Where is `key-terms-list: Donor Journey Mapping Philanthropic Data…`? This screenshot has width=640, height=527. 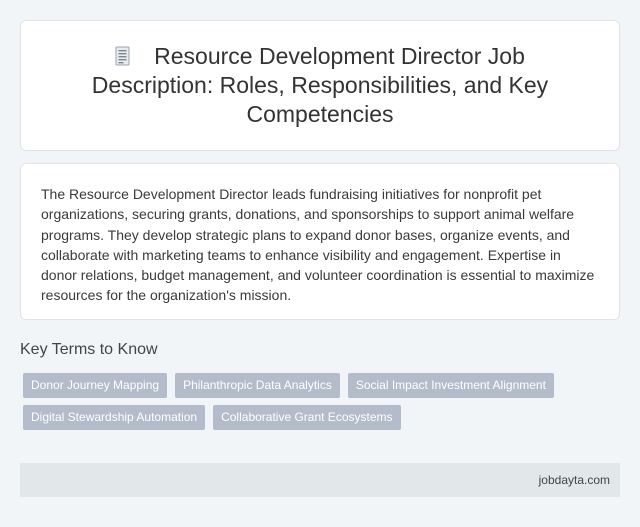
key-terms-list: Donor Journey Mapping Philanthropic Data… is located at coordinates (318, 401).